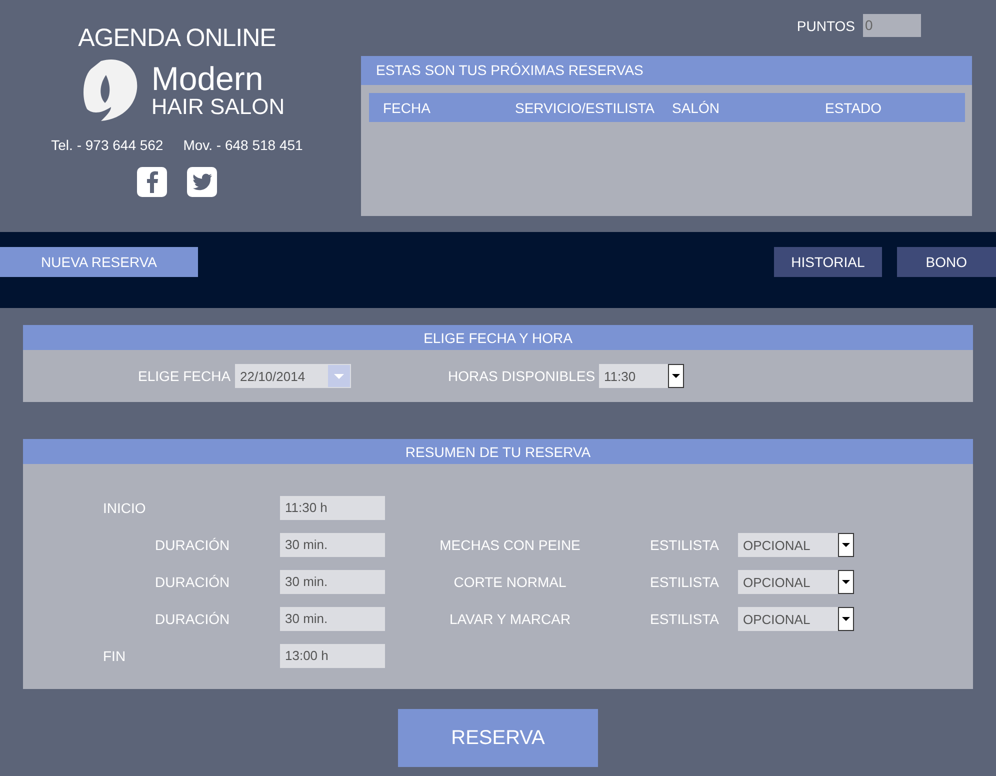  What do you see at coordinates (407, 108) in the screenshot?
I see `column-header: FECHA` at bounding box center [407, 108].